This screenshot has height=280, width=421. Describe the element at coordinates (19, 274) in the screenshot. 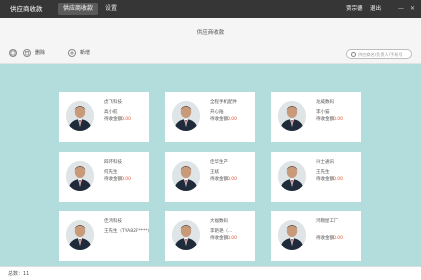

I see `total-count: 总数：11` at that location.